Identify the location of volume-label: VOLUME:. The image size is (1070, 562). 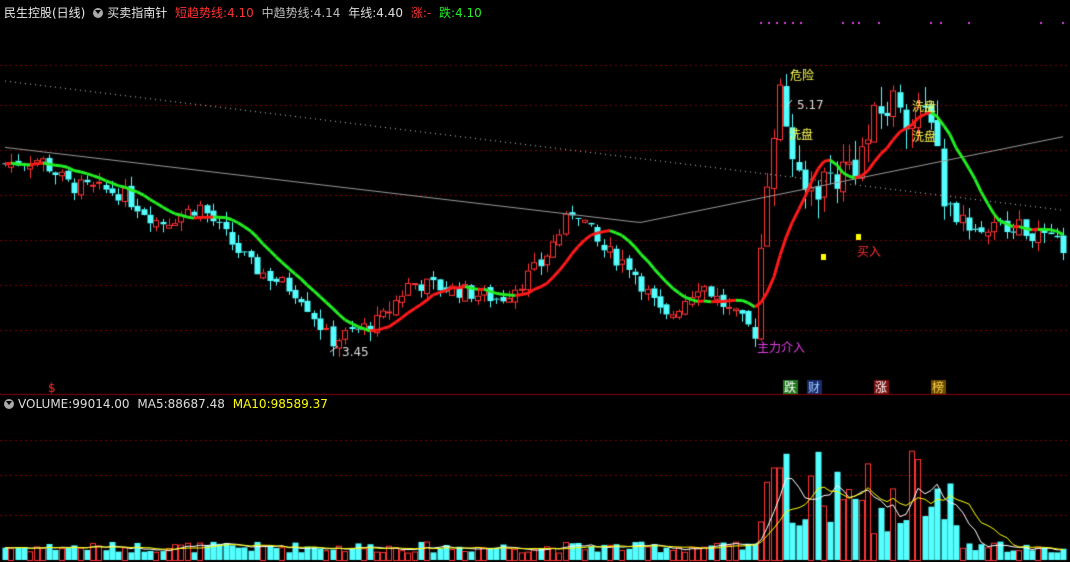
(45, 404).